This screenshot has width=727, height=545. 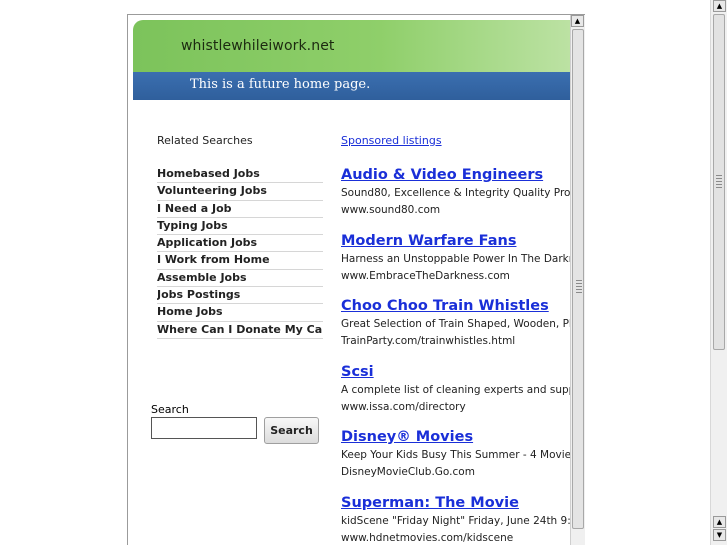 I want to click on search-input, so click(x=204, y=428).